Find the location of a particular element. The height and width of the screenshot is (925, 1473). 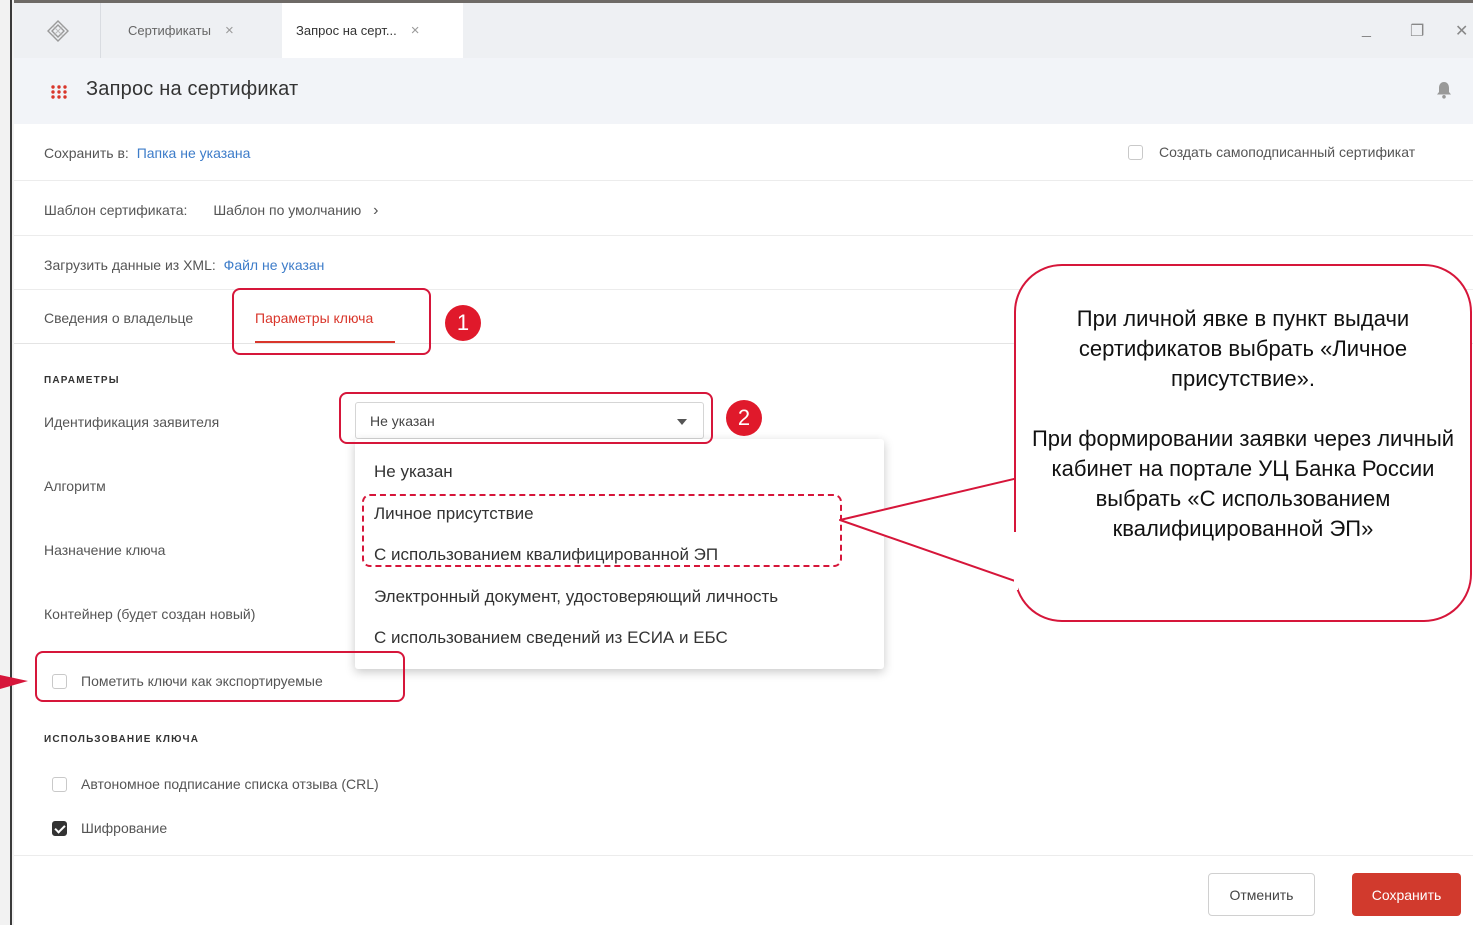

encryption-option: Шифрование is located at coordinates (109, 828).